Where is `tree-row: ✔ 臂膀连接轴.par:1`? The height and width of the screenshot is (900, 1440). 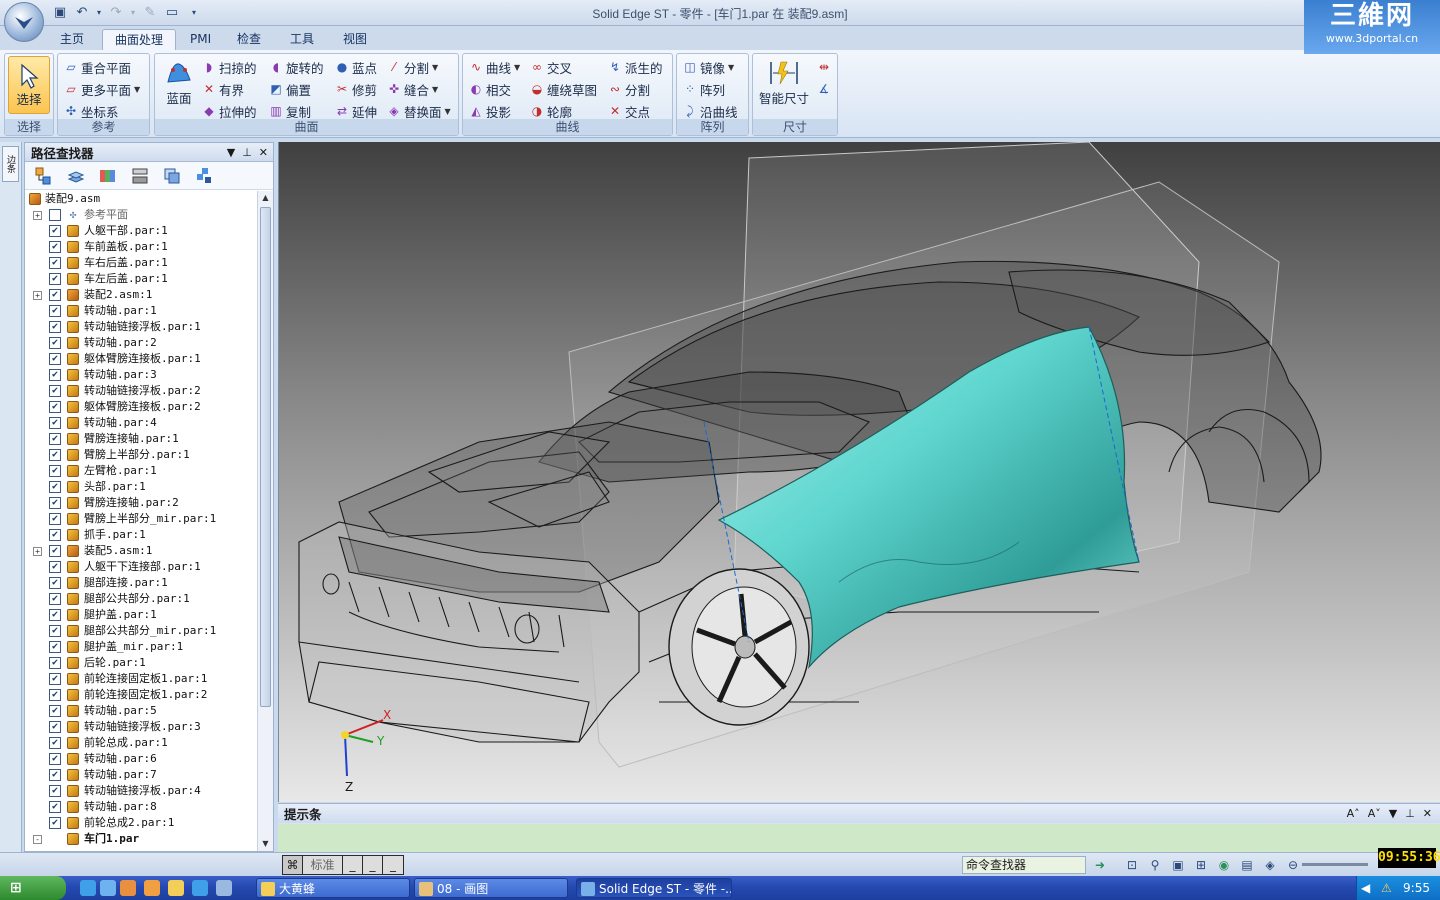 tree-row: ✔ 臂膀连接轴.par:1 is located at coordinates (141, 439).